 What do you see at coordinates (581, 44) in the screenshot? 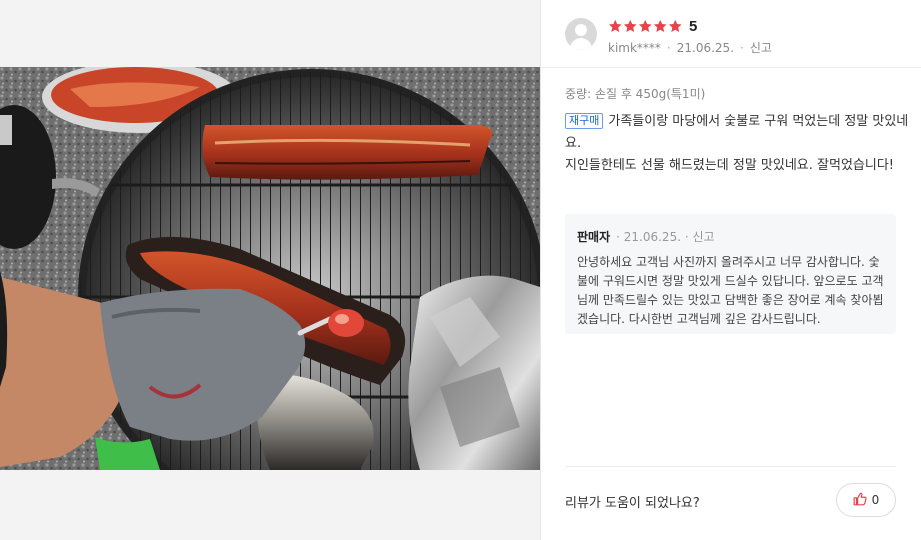
I see `avatar-body` at bounding box center [581, 44].